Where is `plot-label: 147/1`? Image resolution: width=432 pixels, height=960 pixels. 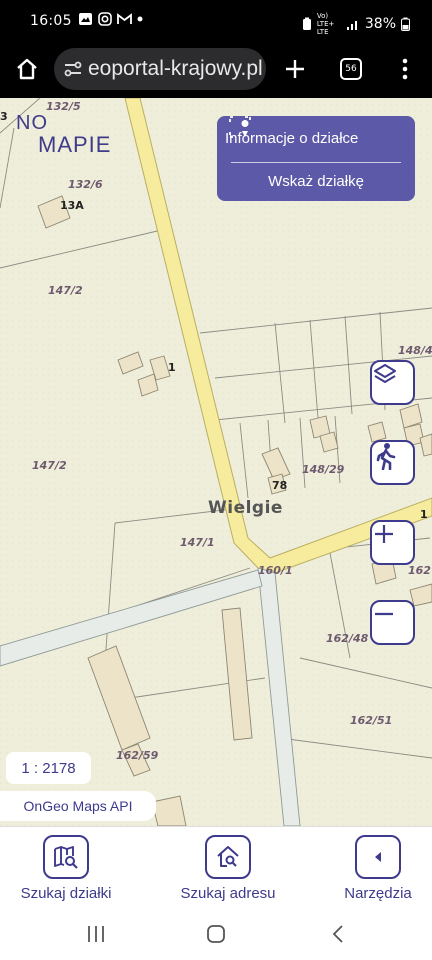 plot-label: 147/1 is located at coordinates (197, 542).